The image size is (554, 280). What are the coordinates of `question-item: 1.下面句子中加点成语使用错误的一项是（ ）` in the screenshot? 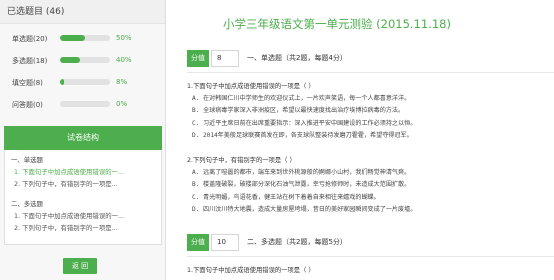 It's located at (370, 269).